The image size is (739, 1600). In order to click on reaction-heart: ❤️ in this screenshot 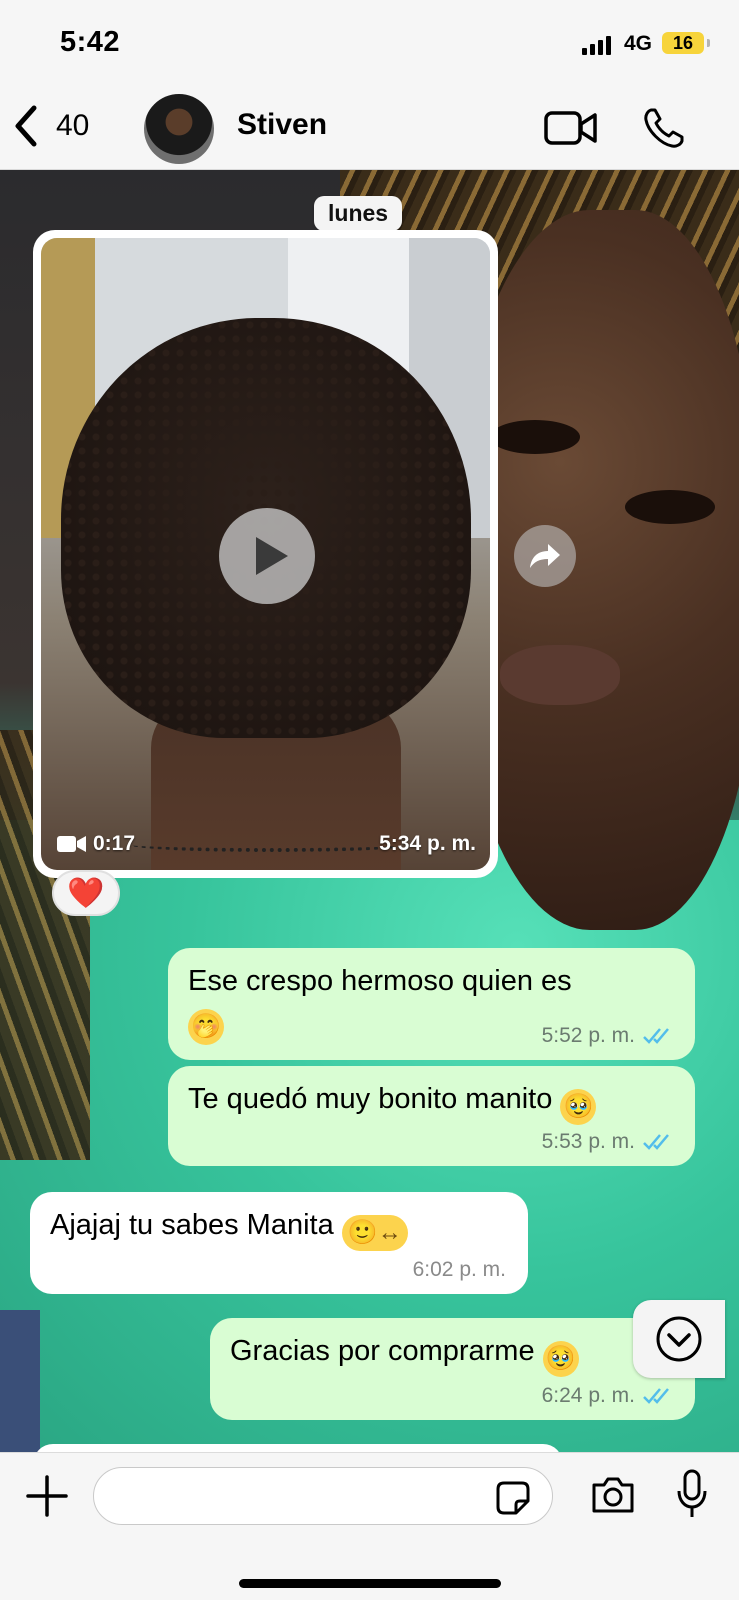, I will do `click(86, 893)`.